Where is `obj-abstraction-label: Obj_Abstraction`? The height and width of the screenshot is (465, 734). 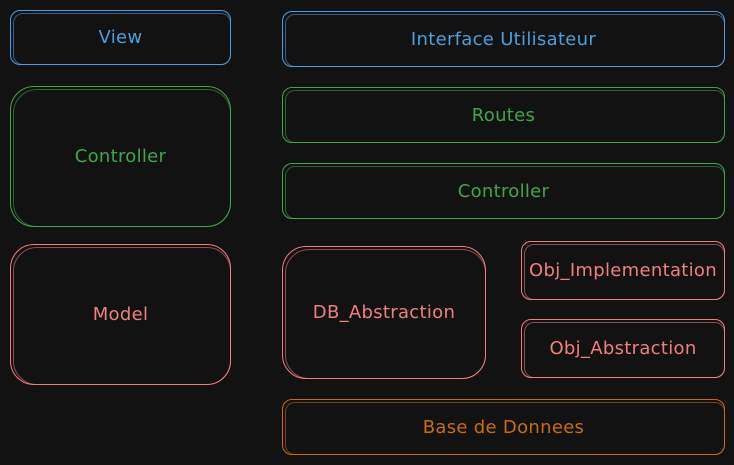
obj-abstraction-label: Obj_Abstraction is located at coordinates (623, 348).